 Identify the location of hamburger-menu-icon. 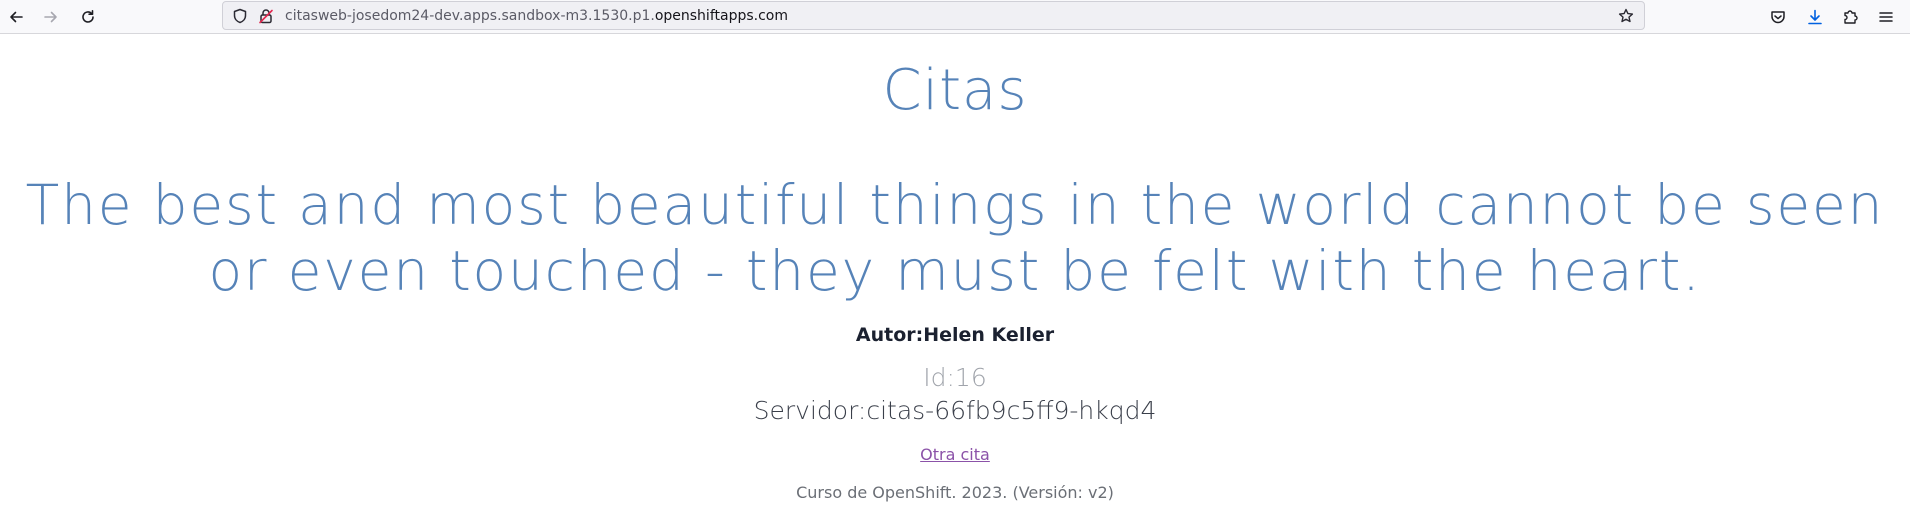
(1886, 17).